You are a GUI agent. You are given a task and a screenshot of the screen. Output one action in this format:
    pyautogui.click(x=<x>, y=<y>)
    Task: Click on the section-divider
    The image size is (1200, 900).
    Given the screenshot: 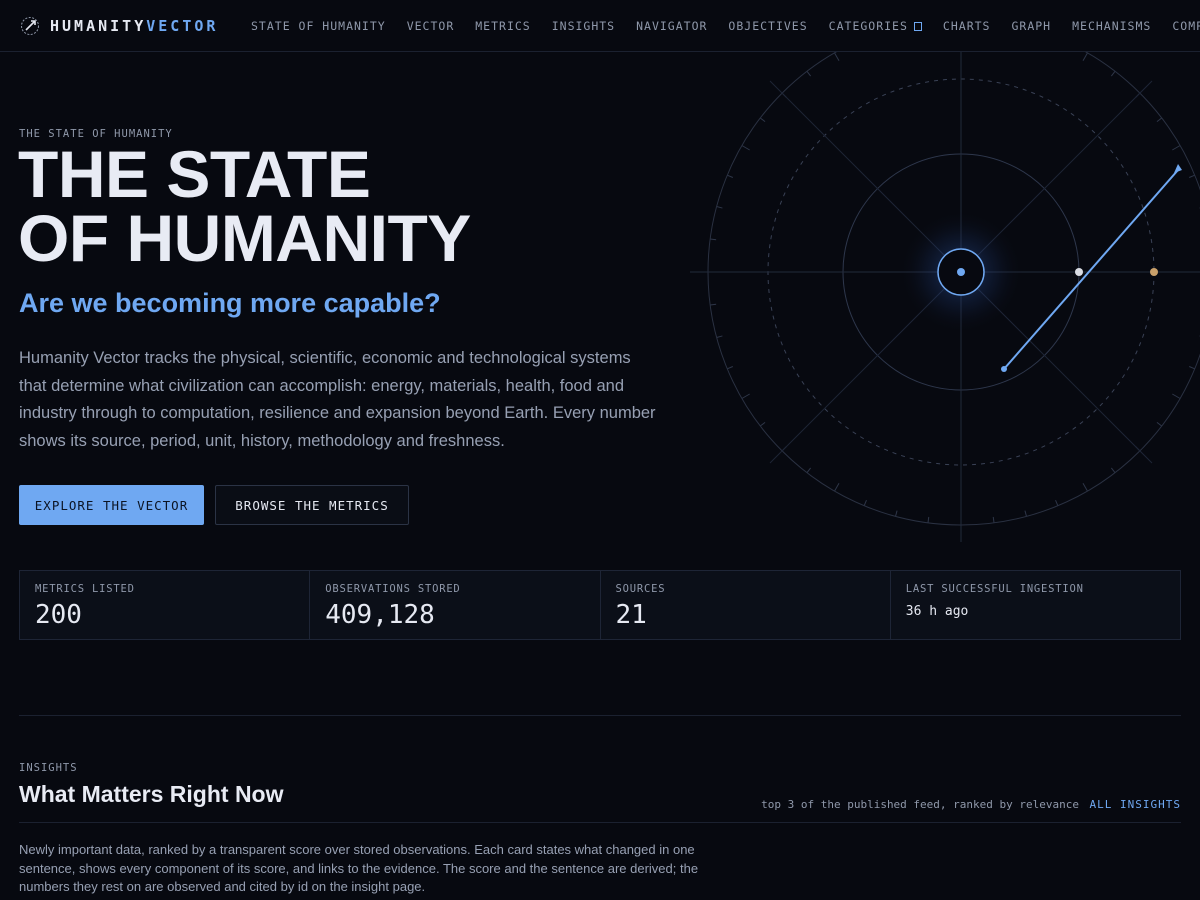 What is the action you would take?
    pyautogui.click(x=600, y=715)
    